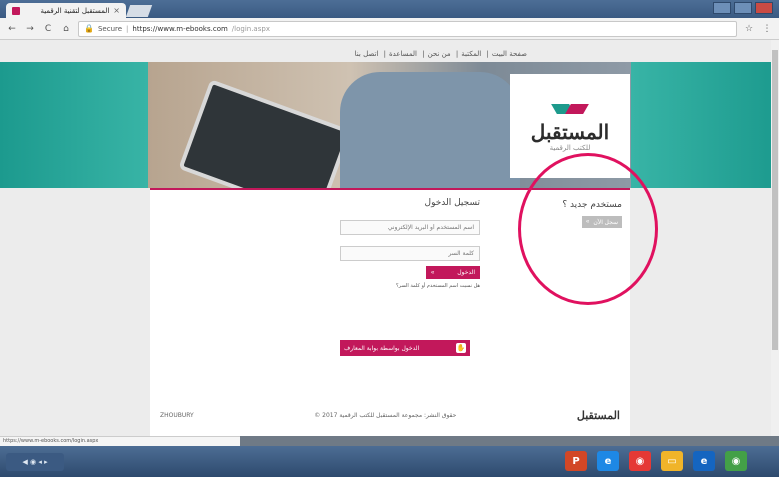  Describe the element at coordinates (461, 348) in the screenshot. I see `hand-icon: ✋` at that location.